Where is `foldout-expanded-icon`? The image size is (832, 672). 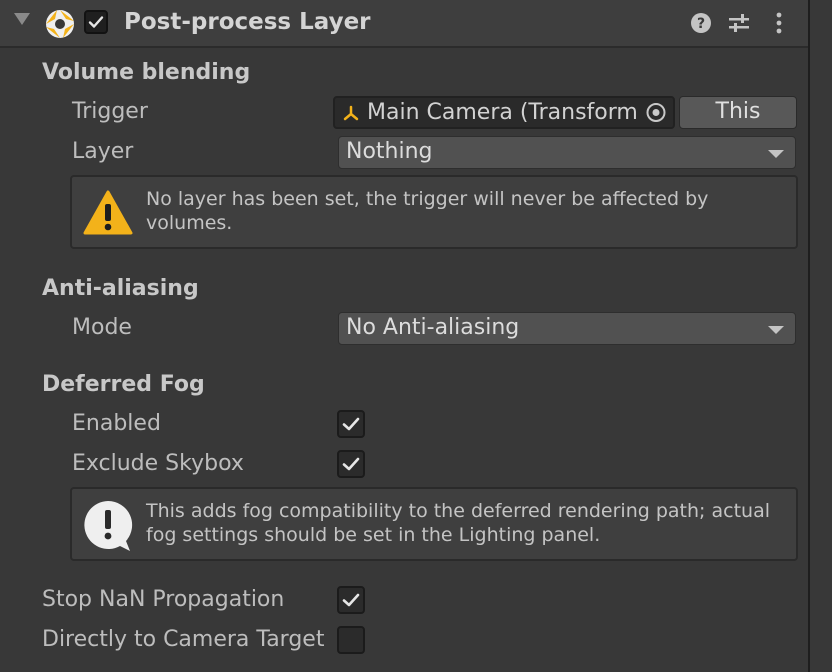 foldout-expanded-icon is located at coordinates (22, 19).